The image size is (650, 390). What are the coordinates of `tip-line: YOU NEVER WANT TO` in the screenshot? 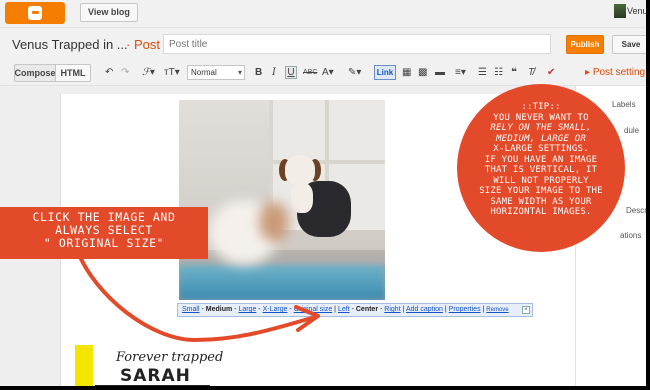 It's located at (541, 117).